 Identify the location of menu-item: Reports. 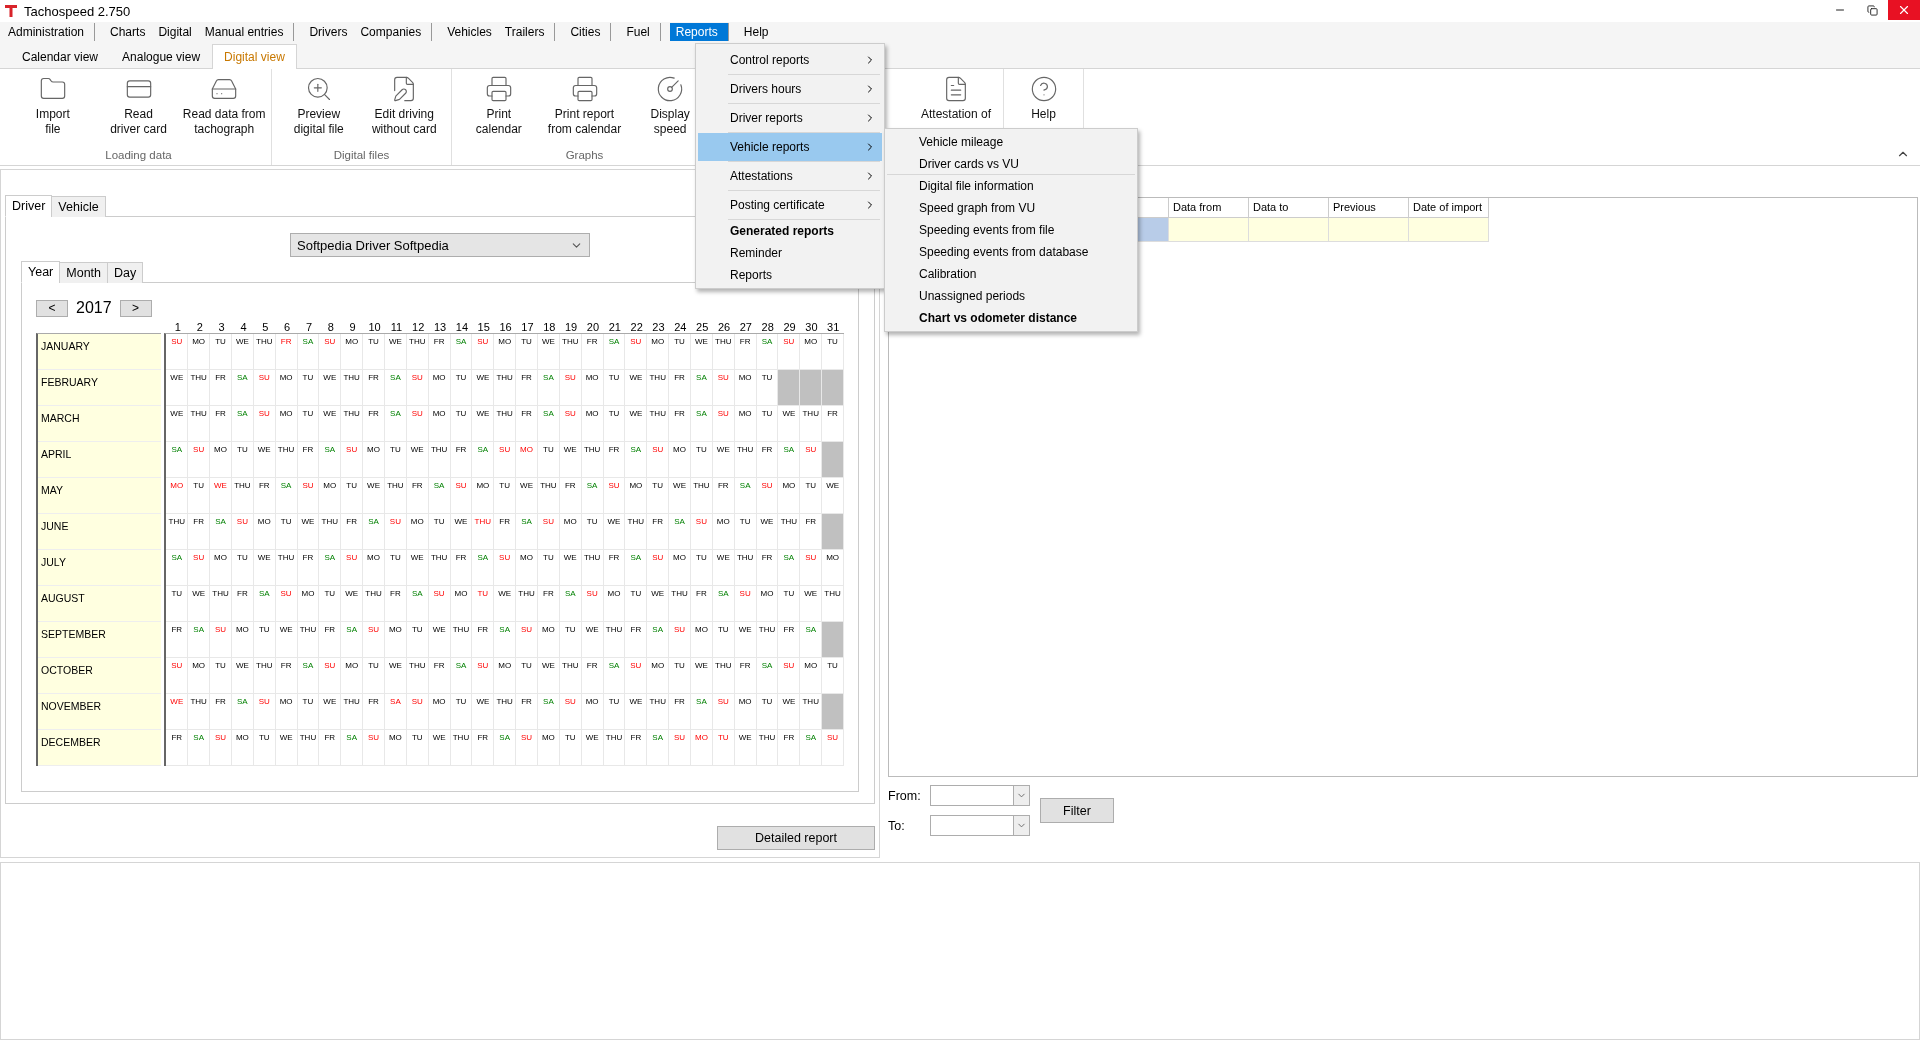
(790, 275).